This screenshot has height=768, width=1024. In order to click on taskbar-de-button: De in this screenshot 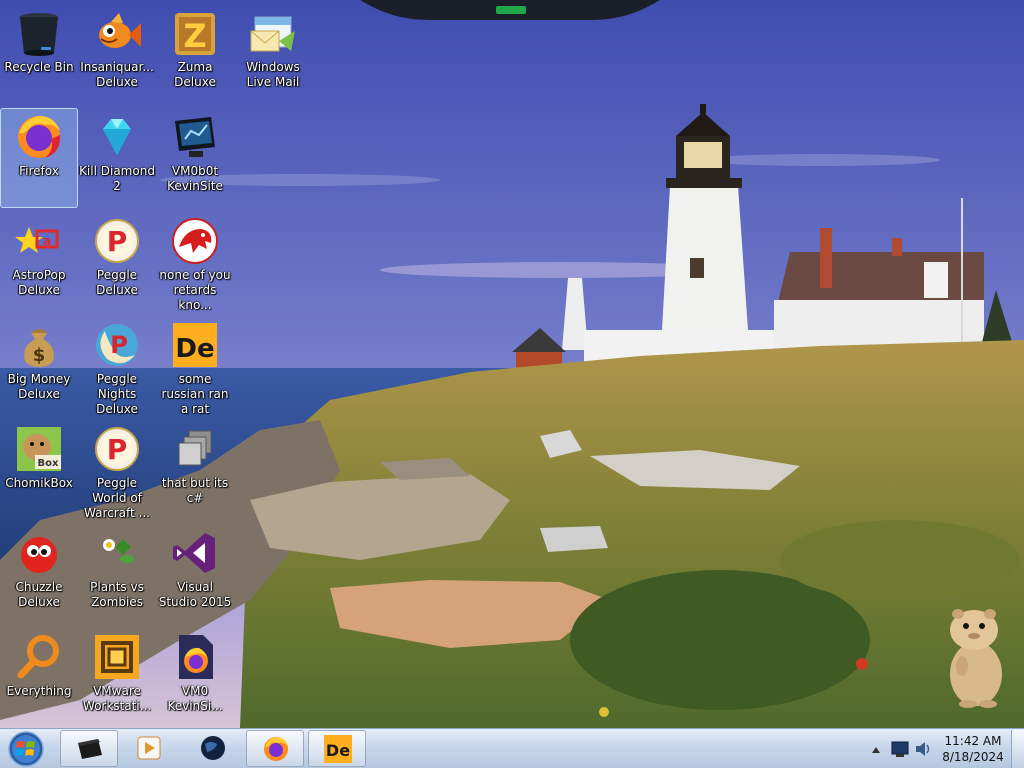, I will do `click(337, 748)`.